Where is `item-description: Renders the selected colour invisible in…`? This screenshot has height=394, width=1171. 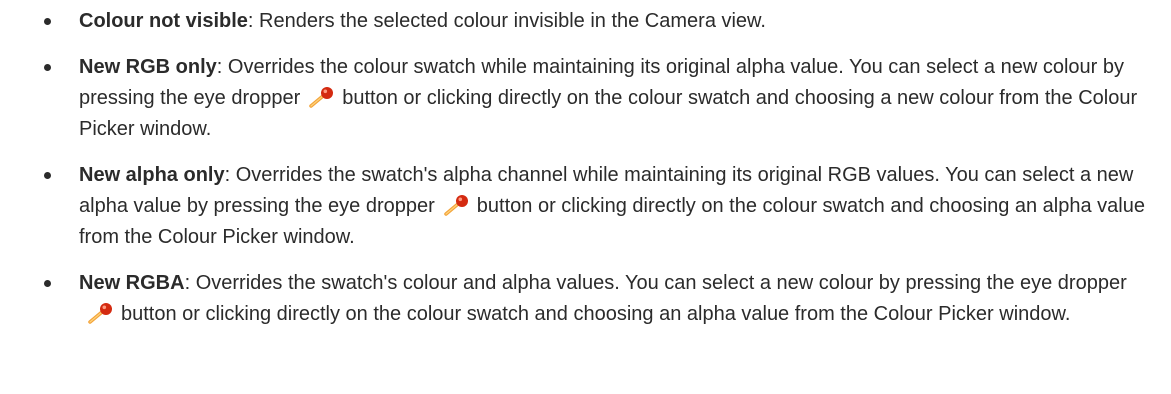 item-description: Renders the selected colour invisible in… is located at coordinates (512, 21).